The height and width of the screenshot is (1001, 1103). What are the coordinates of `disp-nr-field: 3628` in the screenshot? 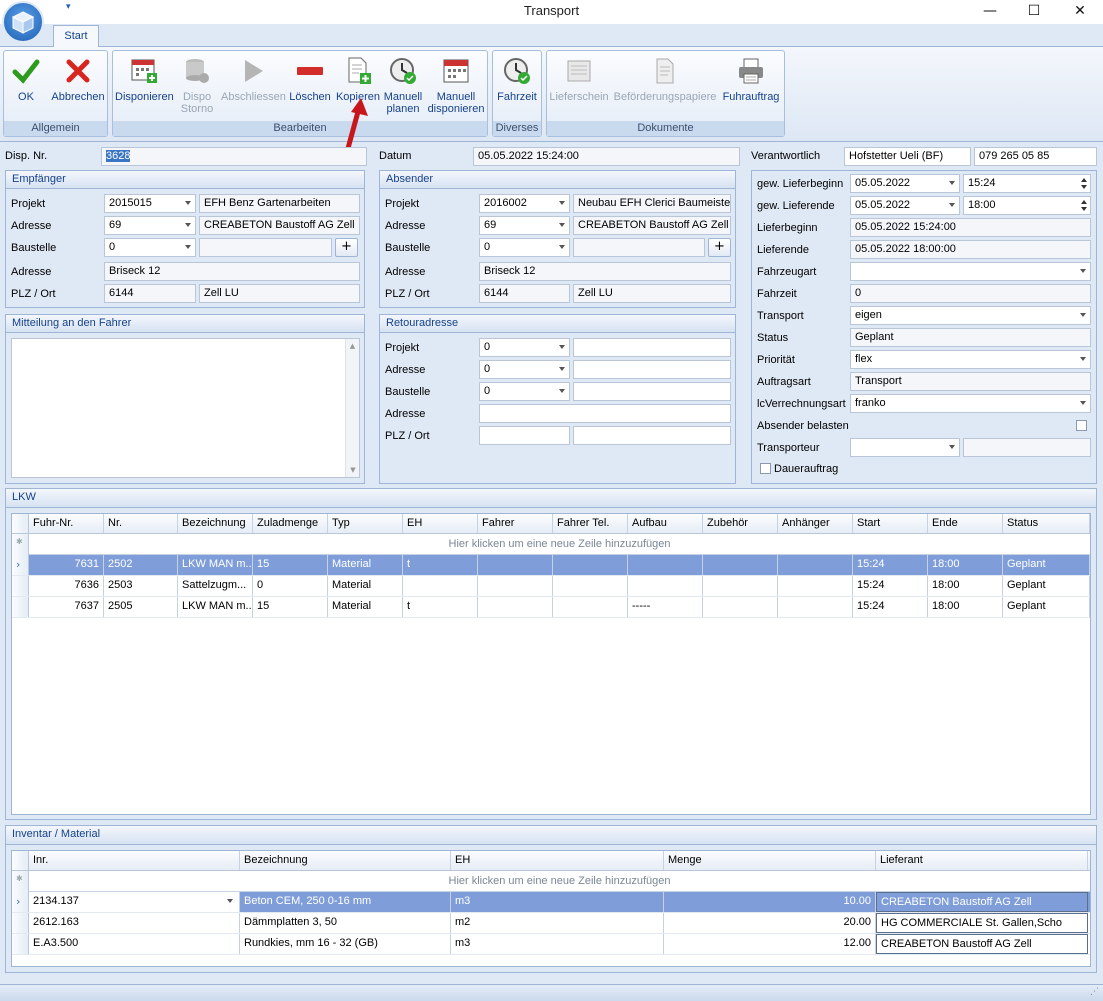 It's located at (234, 156).